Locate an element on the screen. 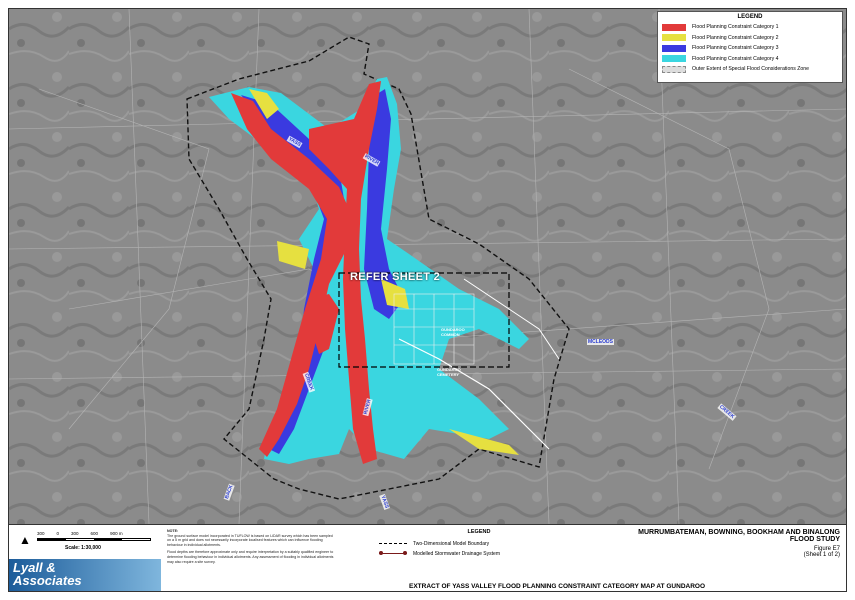 The height and width of the screenshot is (600, 855). footer-legend-label: Modelled Stormwater Drainage System is located at coordinates (456, 554).